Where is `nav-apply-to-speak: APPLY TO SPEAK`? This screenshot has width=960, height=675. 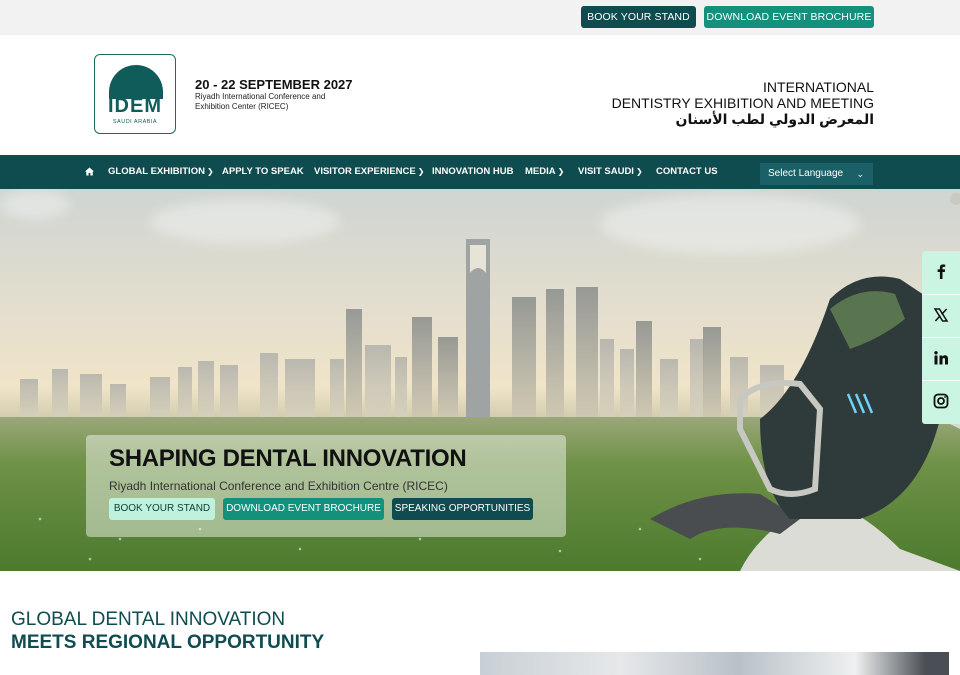
nav-apply-to-speak: APPLY TO SPEAK is located at coordinates (263, 172).